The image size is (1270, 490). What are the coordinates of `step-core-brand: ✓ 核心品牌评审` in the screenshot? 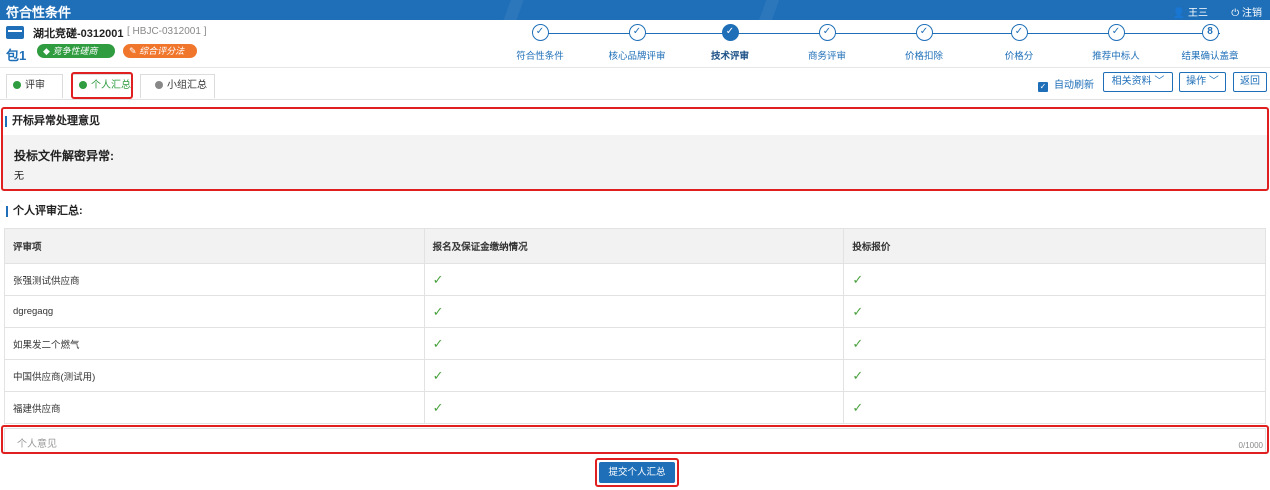 It's located at (637, 43).